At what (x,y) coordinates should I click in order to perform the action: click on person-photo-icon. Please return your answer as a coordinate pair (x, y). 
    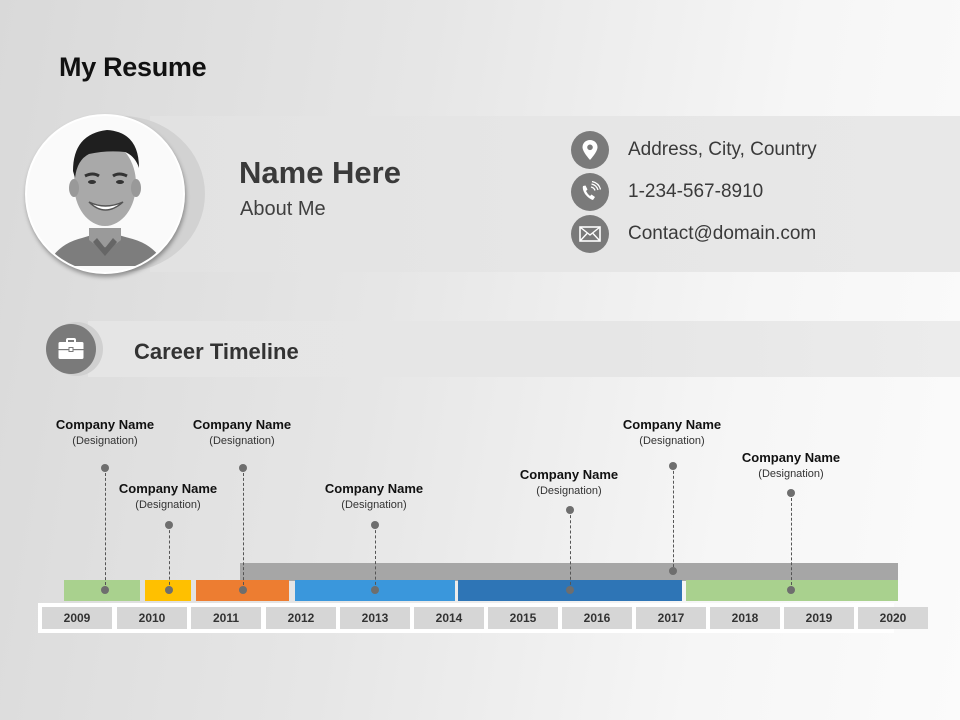
    Looking at the image, I should click on (105, 194).